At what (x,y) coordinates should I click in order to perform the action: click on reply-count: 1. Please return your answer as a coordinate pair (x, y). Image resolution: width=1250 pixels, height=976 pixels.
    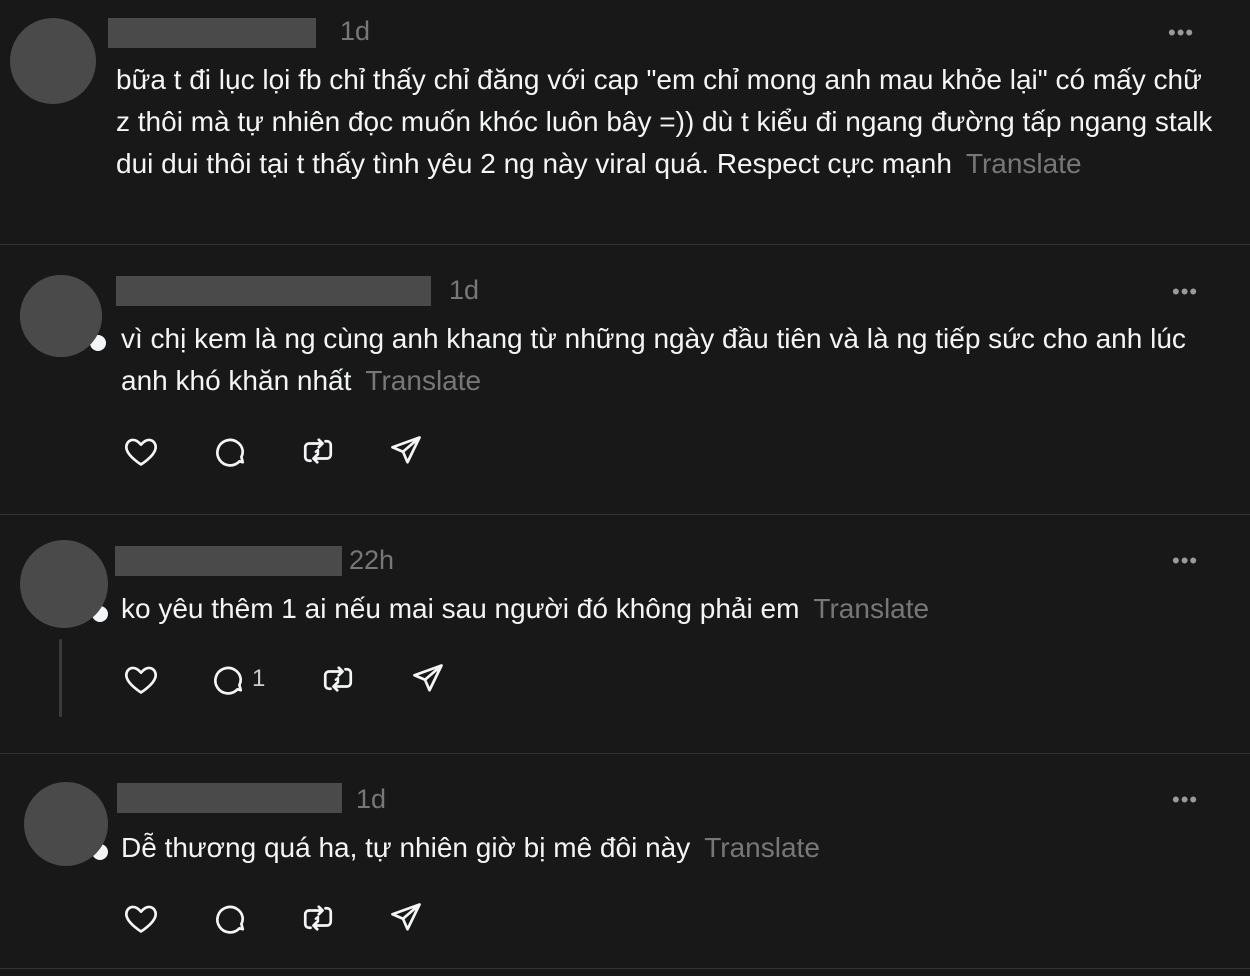
    Looking at the image, I should click on (259, 678).